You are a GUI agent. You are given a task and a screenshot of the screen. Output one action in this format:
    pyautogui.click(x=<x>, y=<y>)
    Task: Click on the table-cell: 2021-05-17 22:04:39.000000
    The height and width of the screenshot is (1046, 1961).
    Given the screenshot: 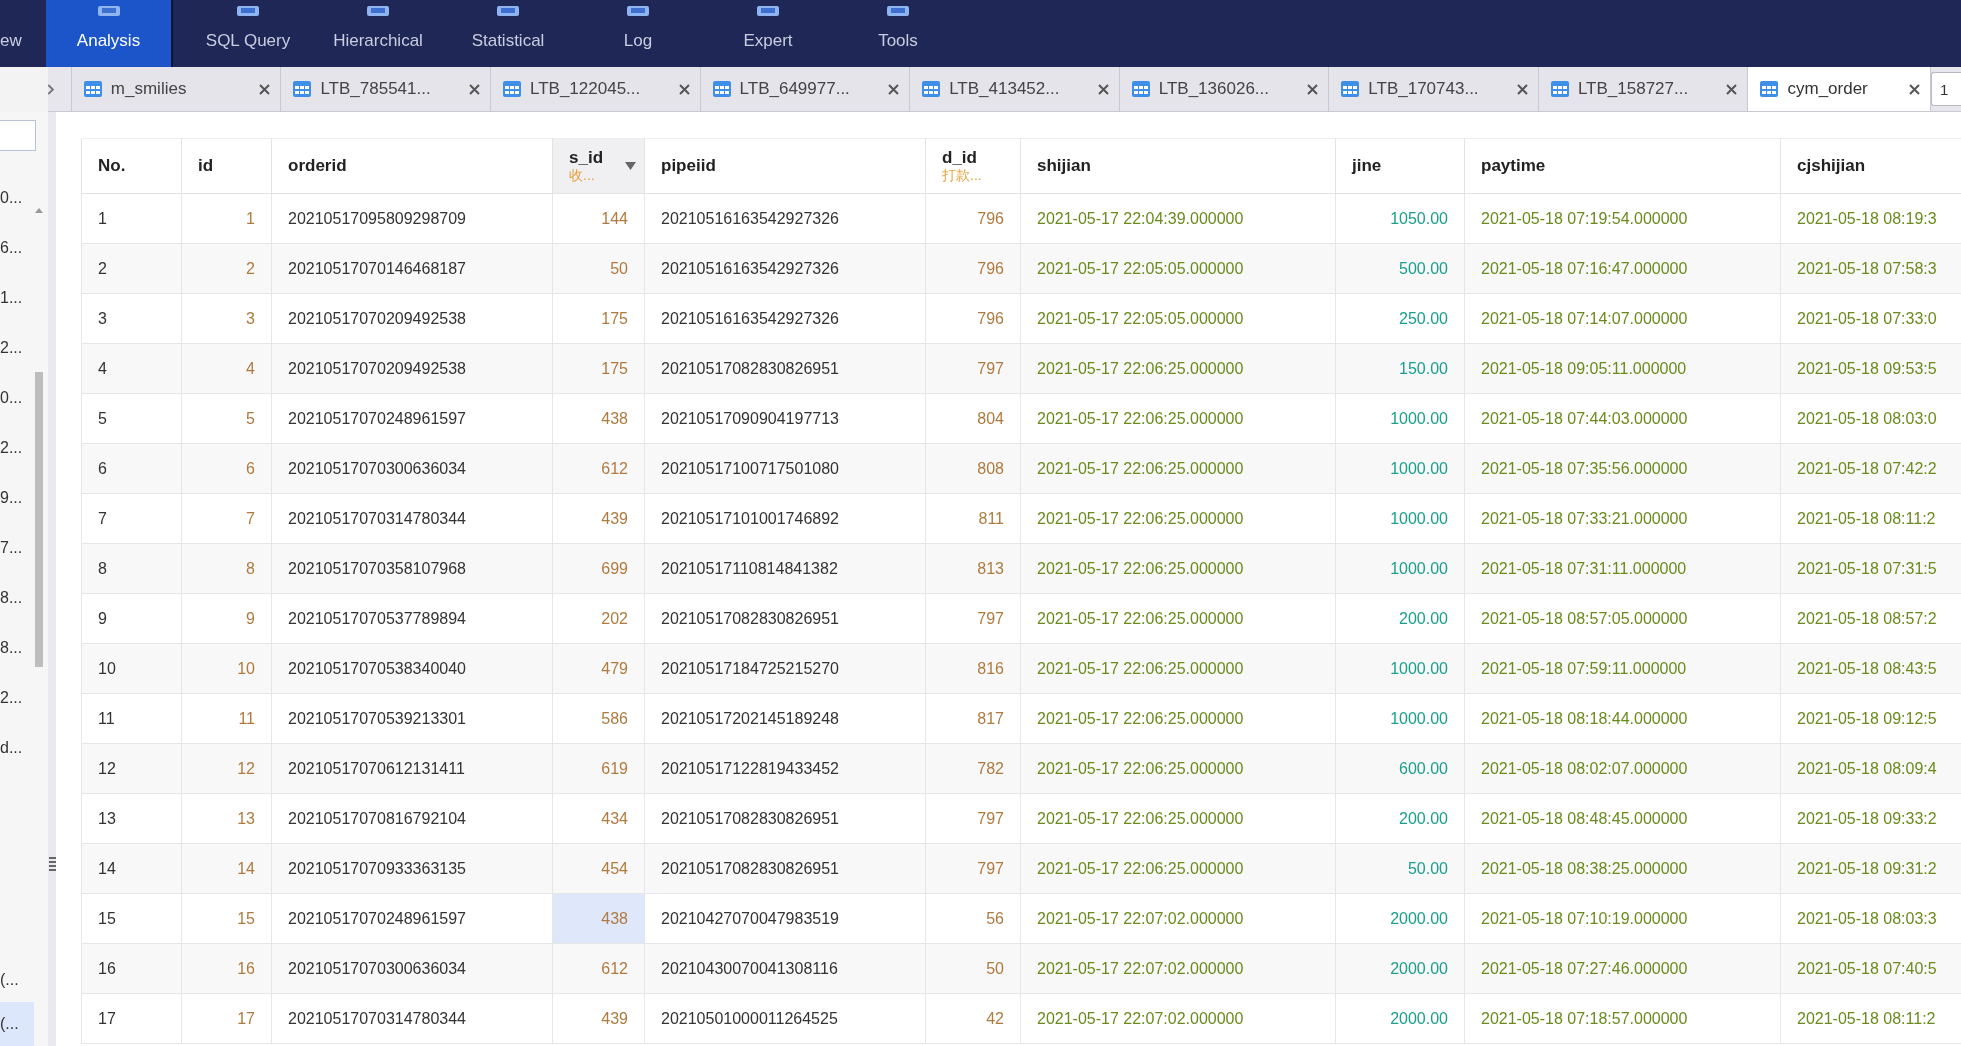 What is the action you would take?
    pyautogui.click(x=1178, y=218)
    